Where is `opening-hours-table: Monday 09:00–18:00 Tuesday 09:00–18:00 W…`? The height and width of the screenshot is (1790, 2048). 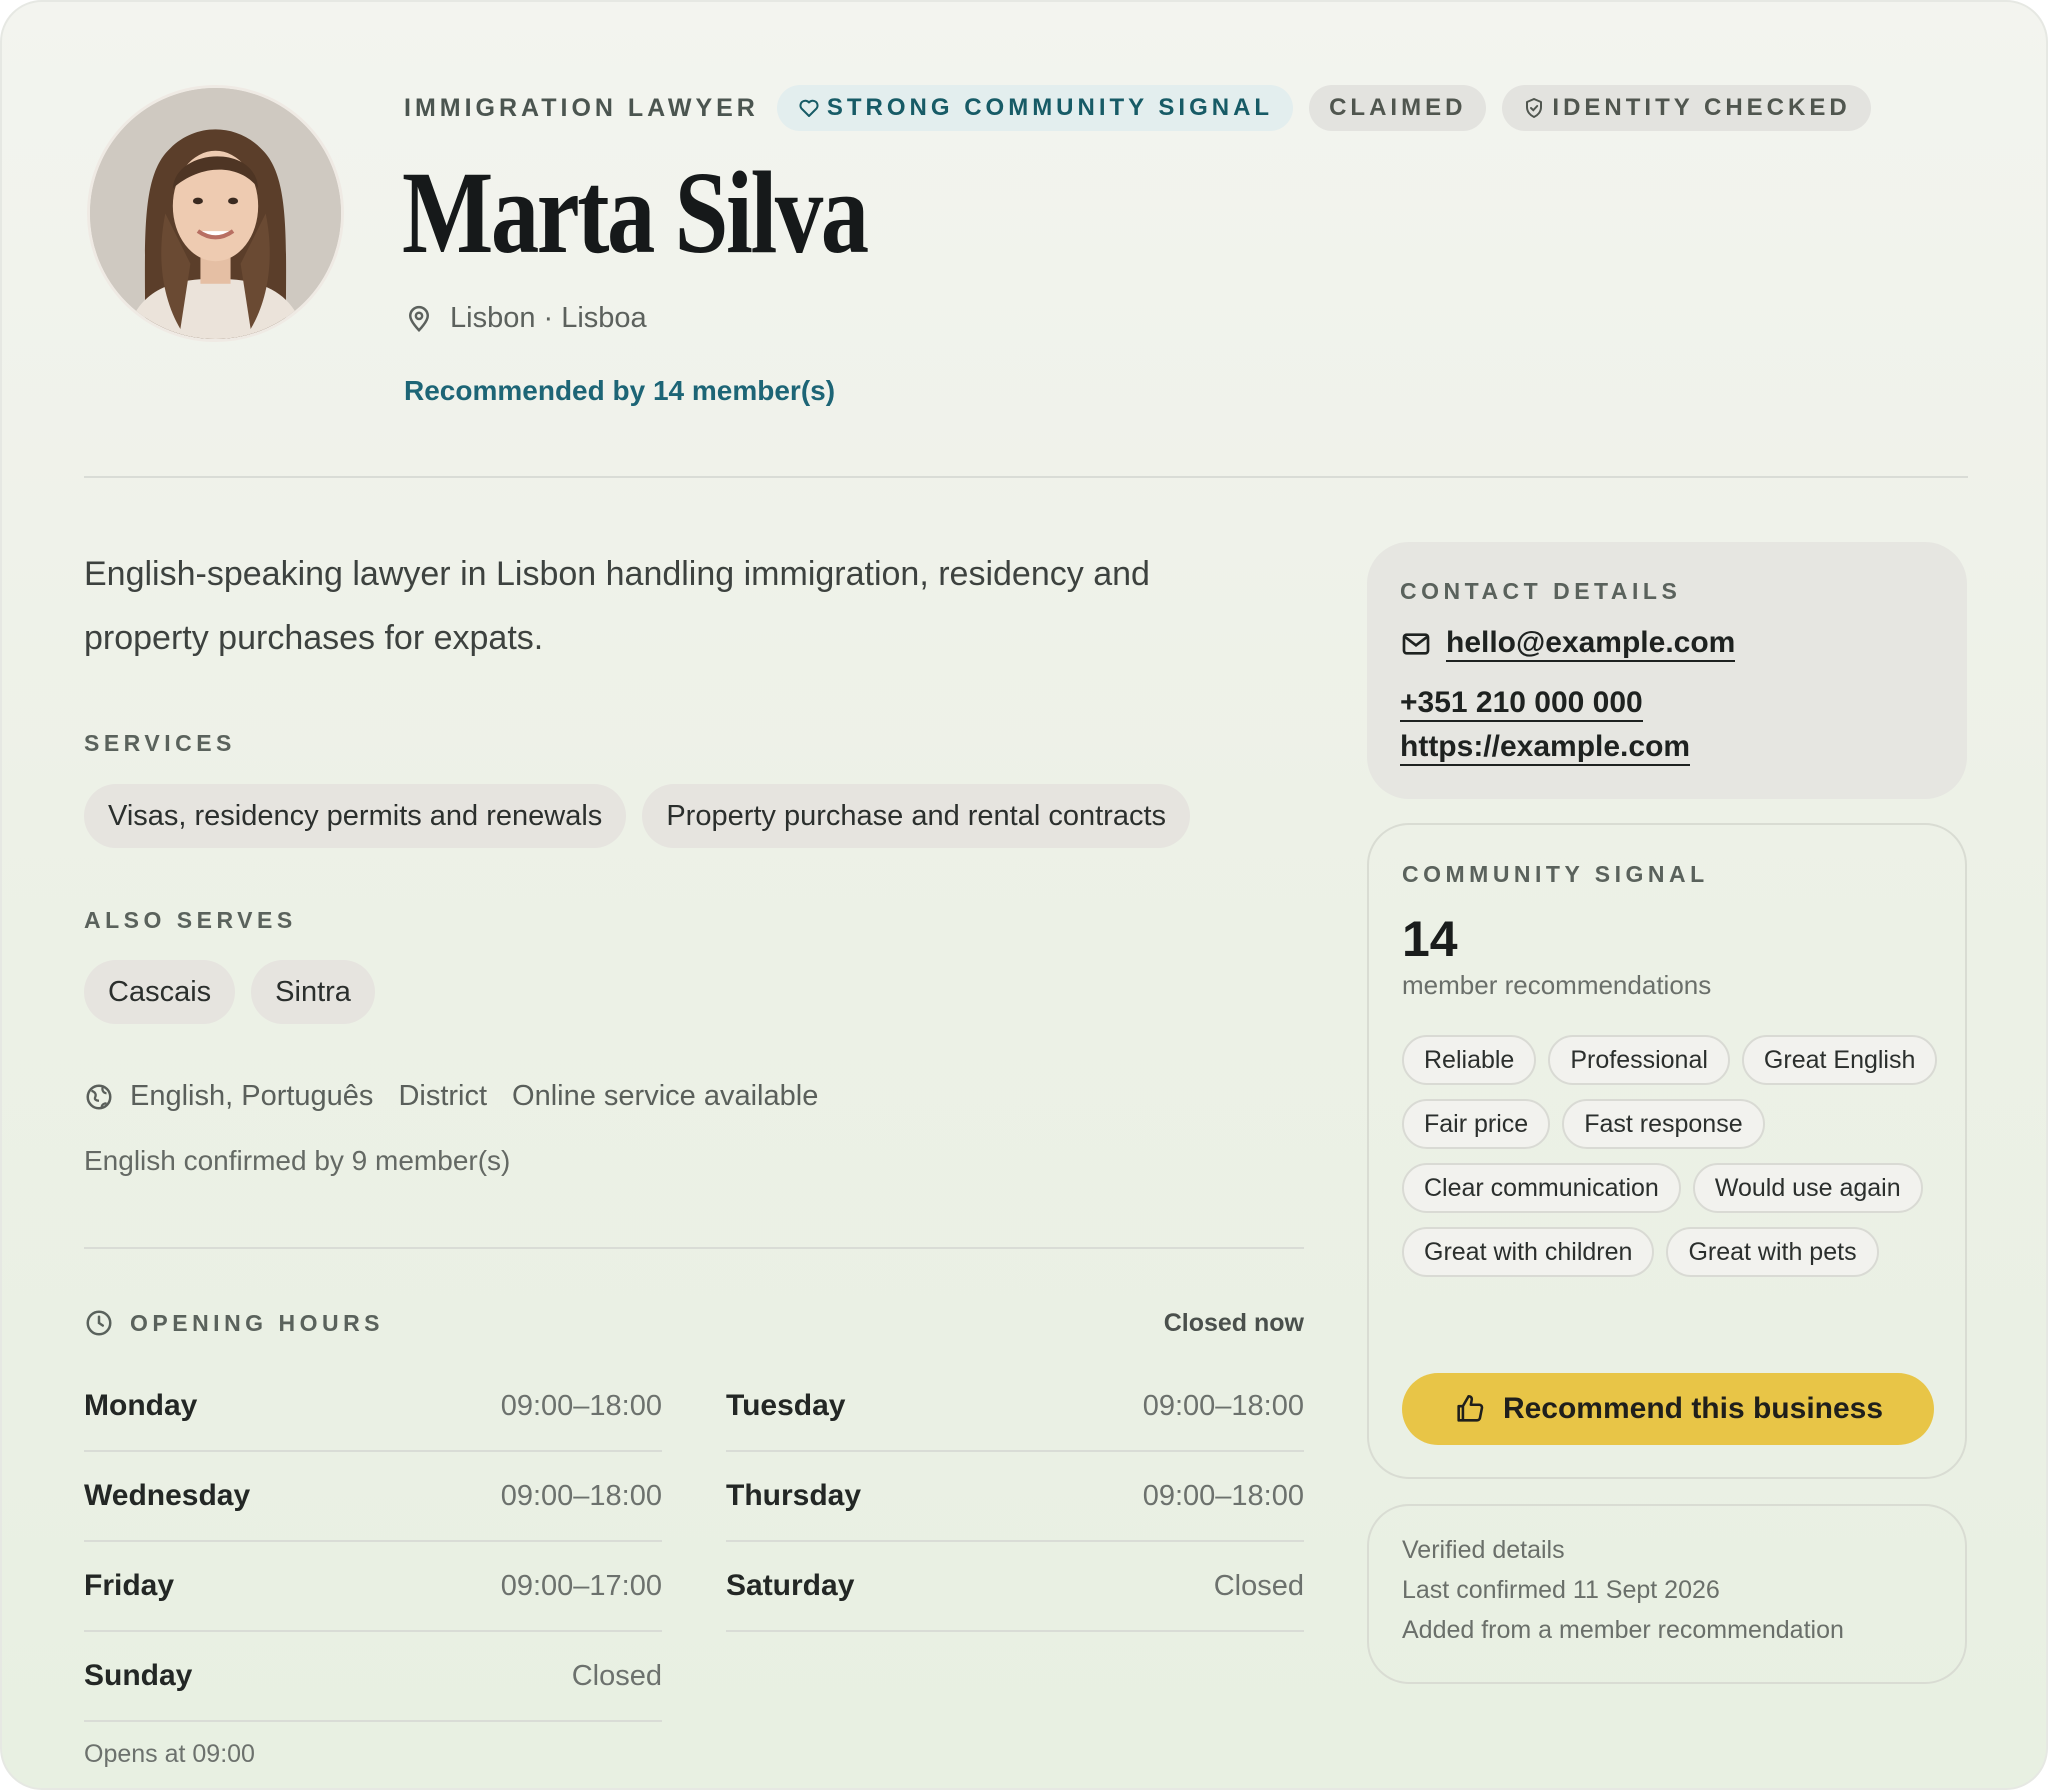
opening-hours-table: Monday 09:00–18:00 Tuesday 09:00–18:00 W… is located at coordinates (694, 1542).